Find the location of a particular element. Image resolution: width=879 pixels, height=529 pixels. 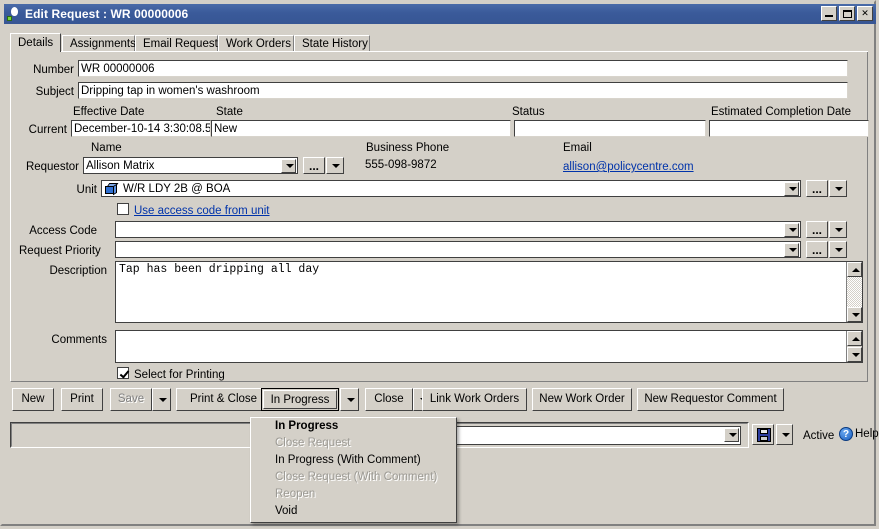

minimize-button is located at coordinates (829, 13).